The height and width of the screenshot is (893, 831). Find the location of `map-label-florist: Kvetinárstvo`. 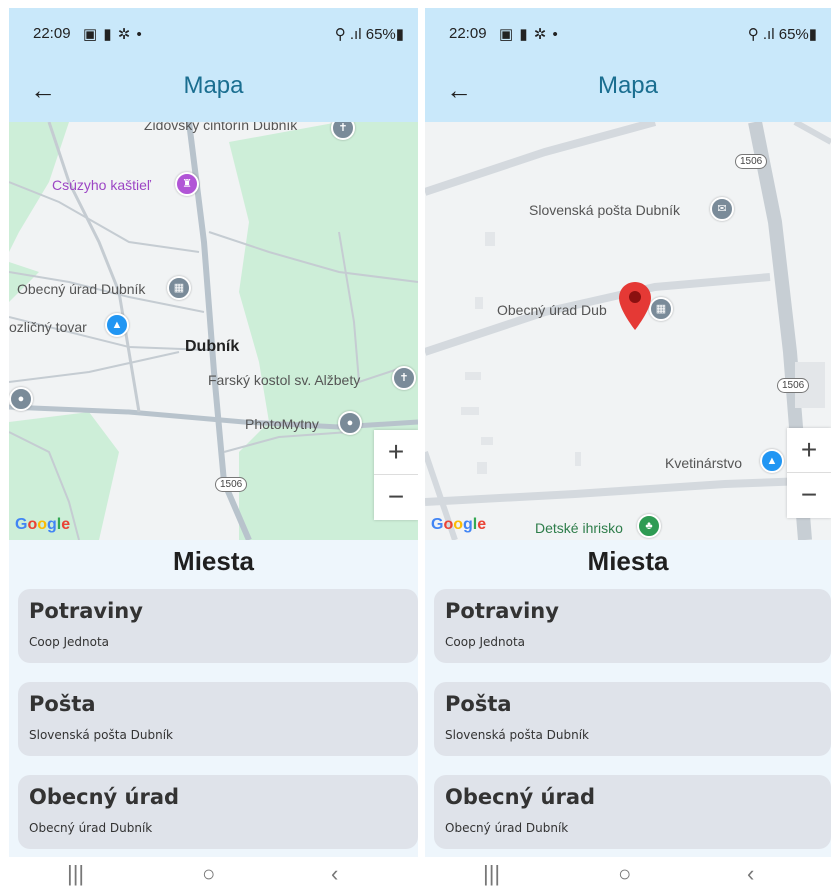

map-label-florist: Kvetinárstvo is located at coordinates (704, 463).